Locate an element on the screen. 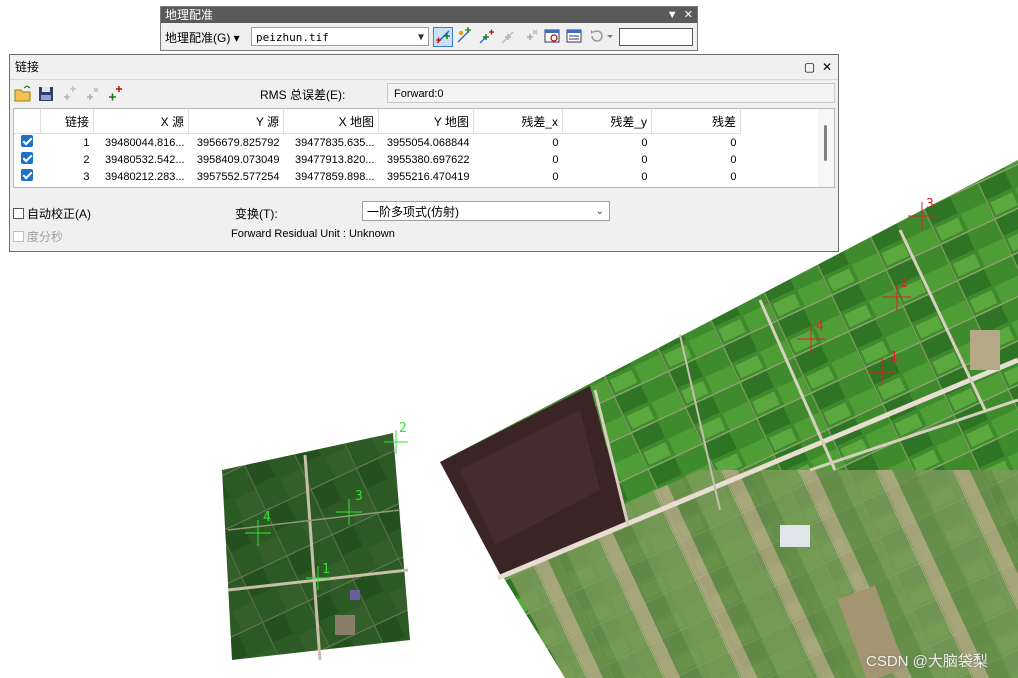  table-header: 链接 X 源 Y 源 X 地图 Y 地图 残差_x 残差_y 残差 is located at coordinates (377, 121).